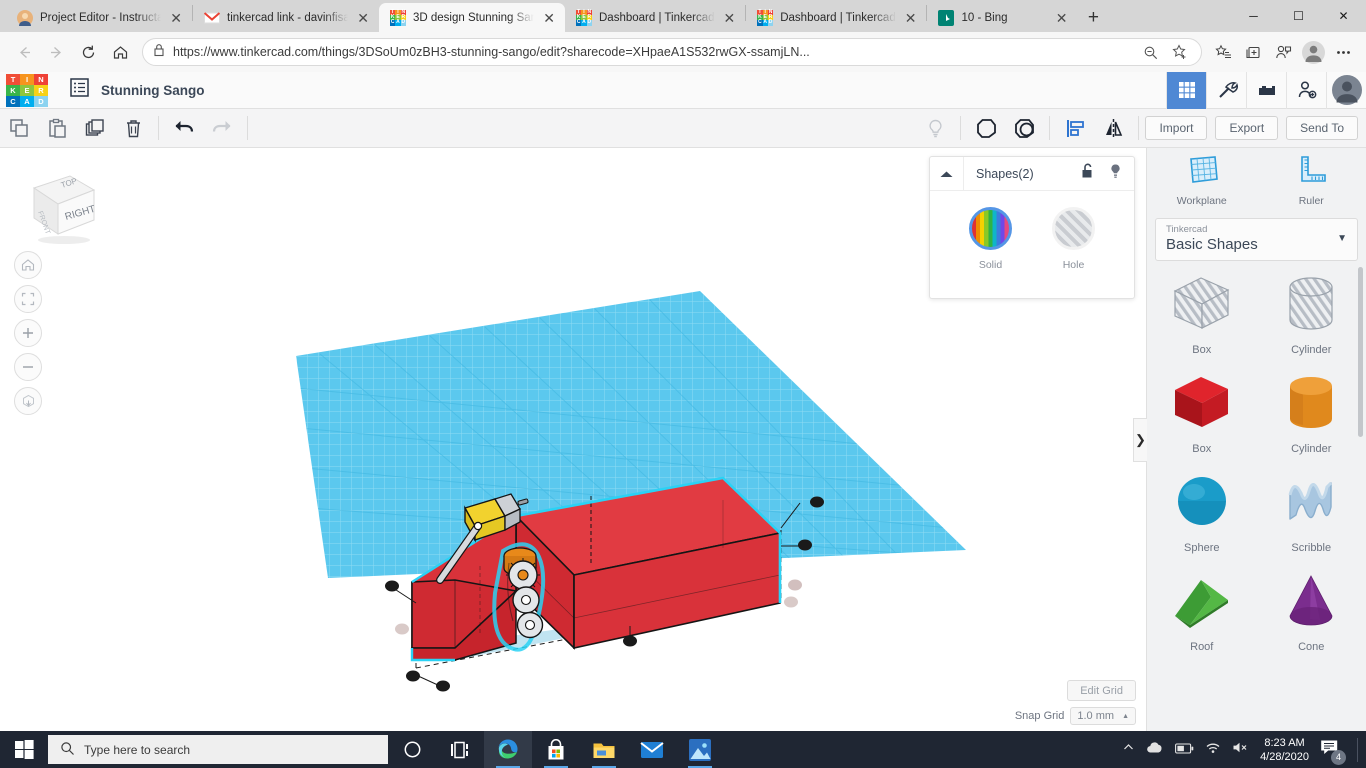 This screenshot has width=1366, height=768. What do you see at coordinates (990, 239) in the screenshot?
I see `shape-option-solid: Solid` at bounding box center [990, 239].